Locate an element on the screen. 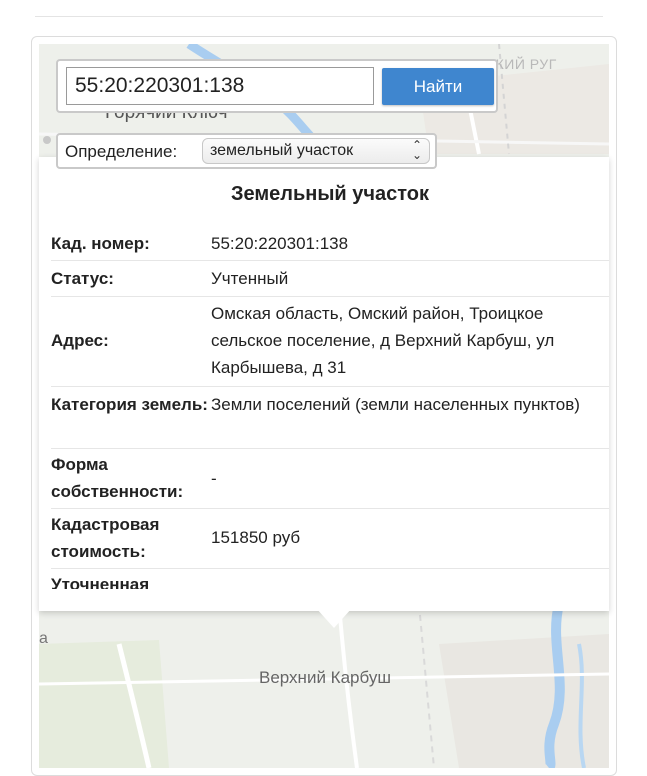  attr-row-cadastral-value: Кадастровая стоимость: 151850 руб is located at coordinates (330, 539).